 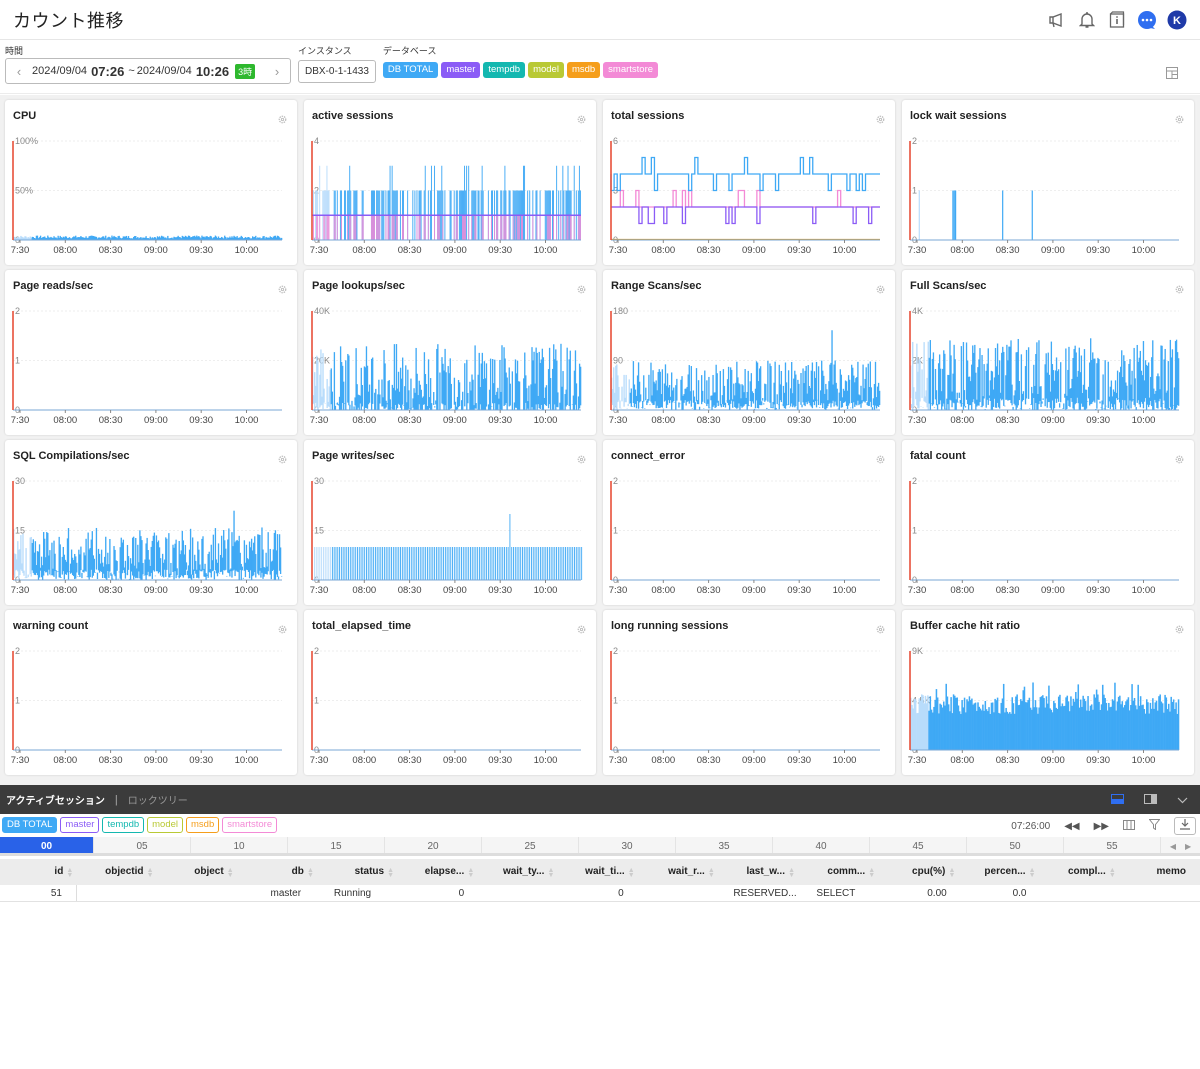 I want to click on column-header-5: elapse... ▲ ▼, so click(x=438, y=872).